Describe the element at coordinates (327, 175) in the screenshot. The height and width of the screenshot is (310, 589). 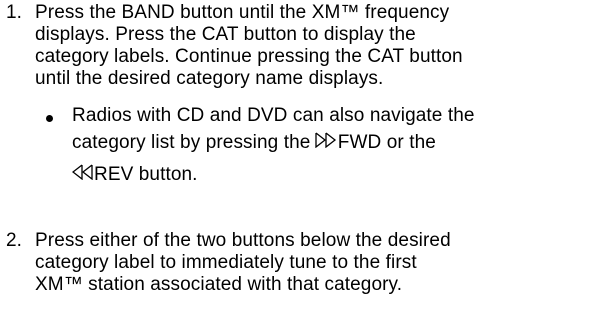
I see `bullet-line-3: REV button.` at that location.